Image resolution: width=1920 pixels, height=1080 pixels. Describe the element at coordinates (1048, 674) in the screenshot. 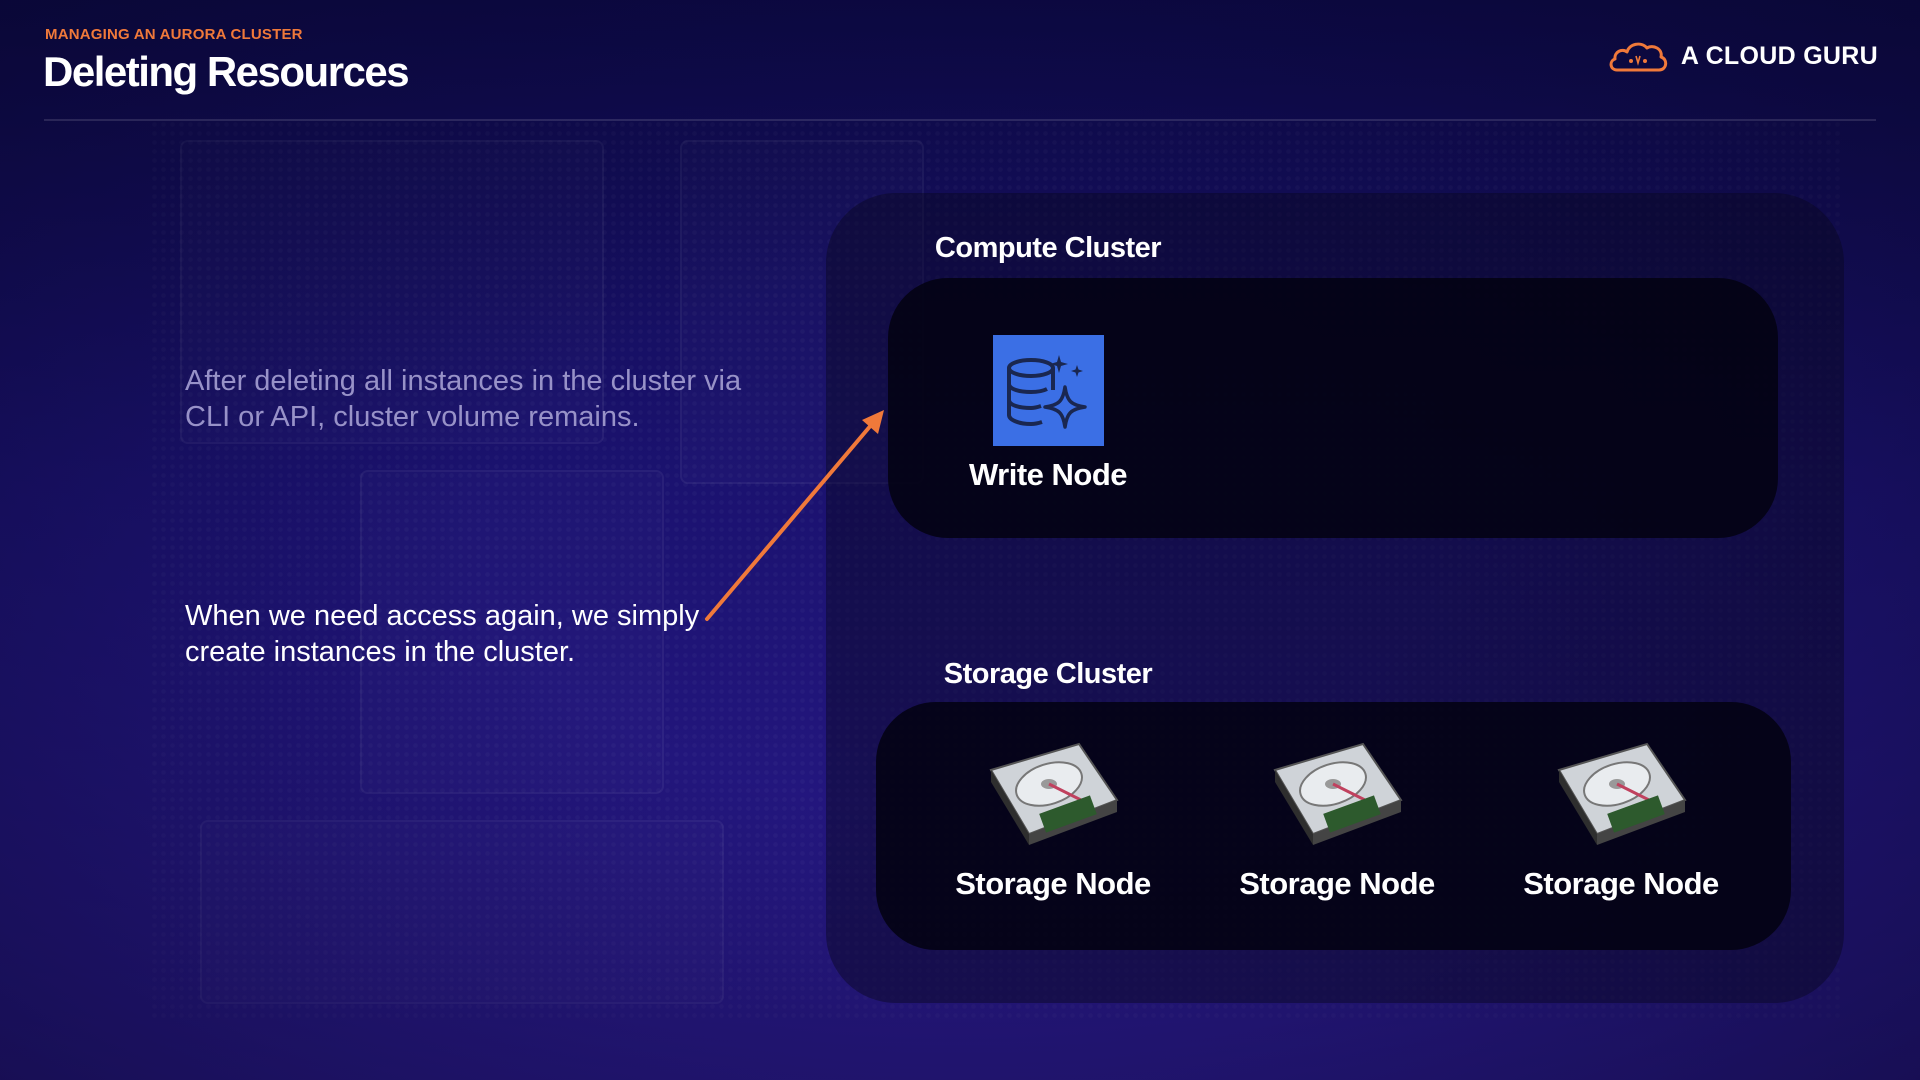

I see `storage-cluster-label: Storage Cluster` at that location.